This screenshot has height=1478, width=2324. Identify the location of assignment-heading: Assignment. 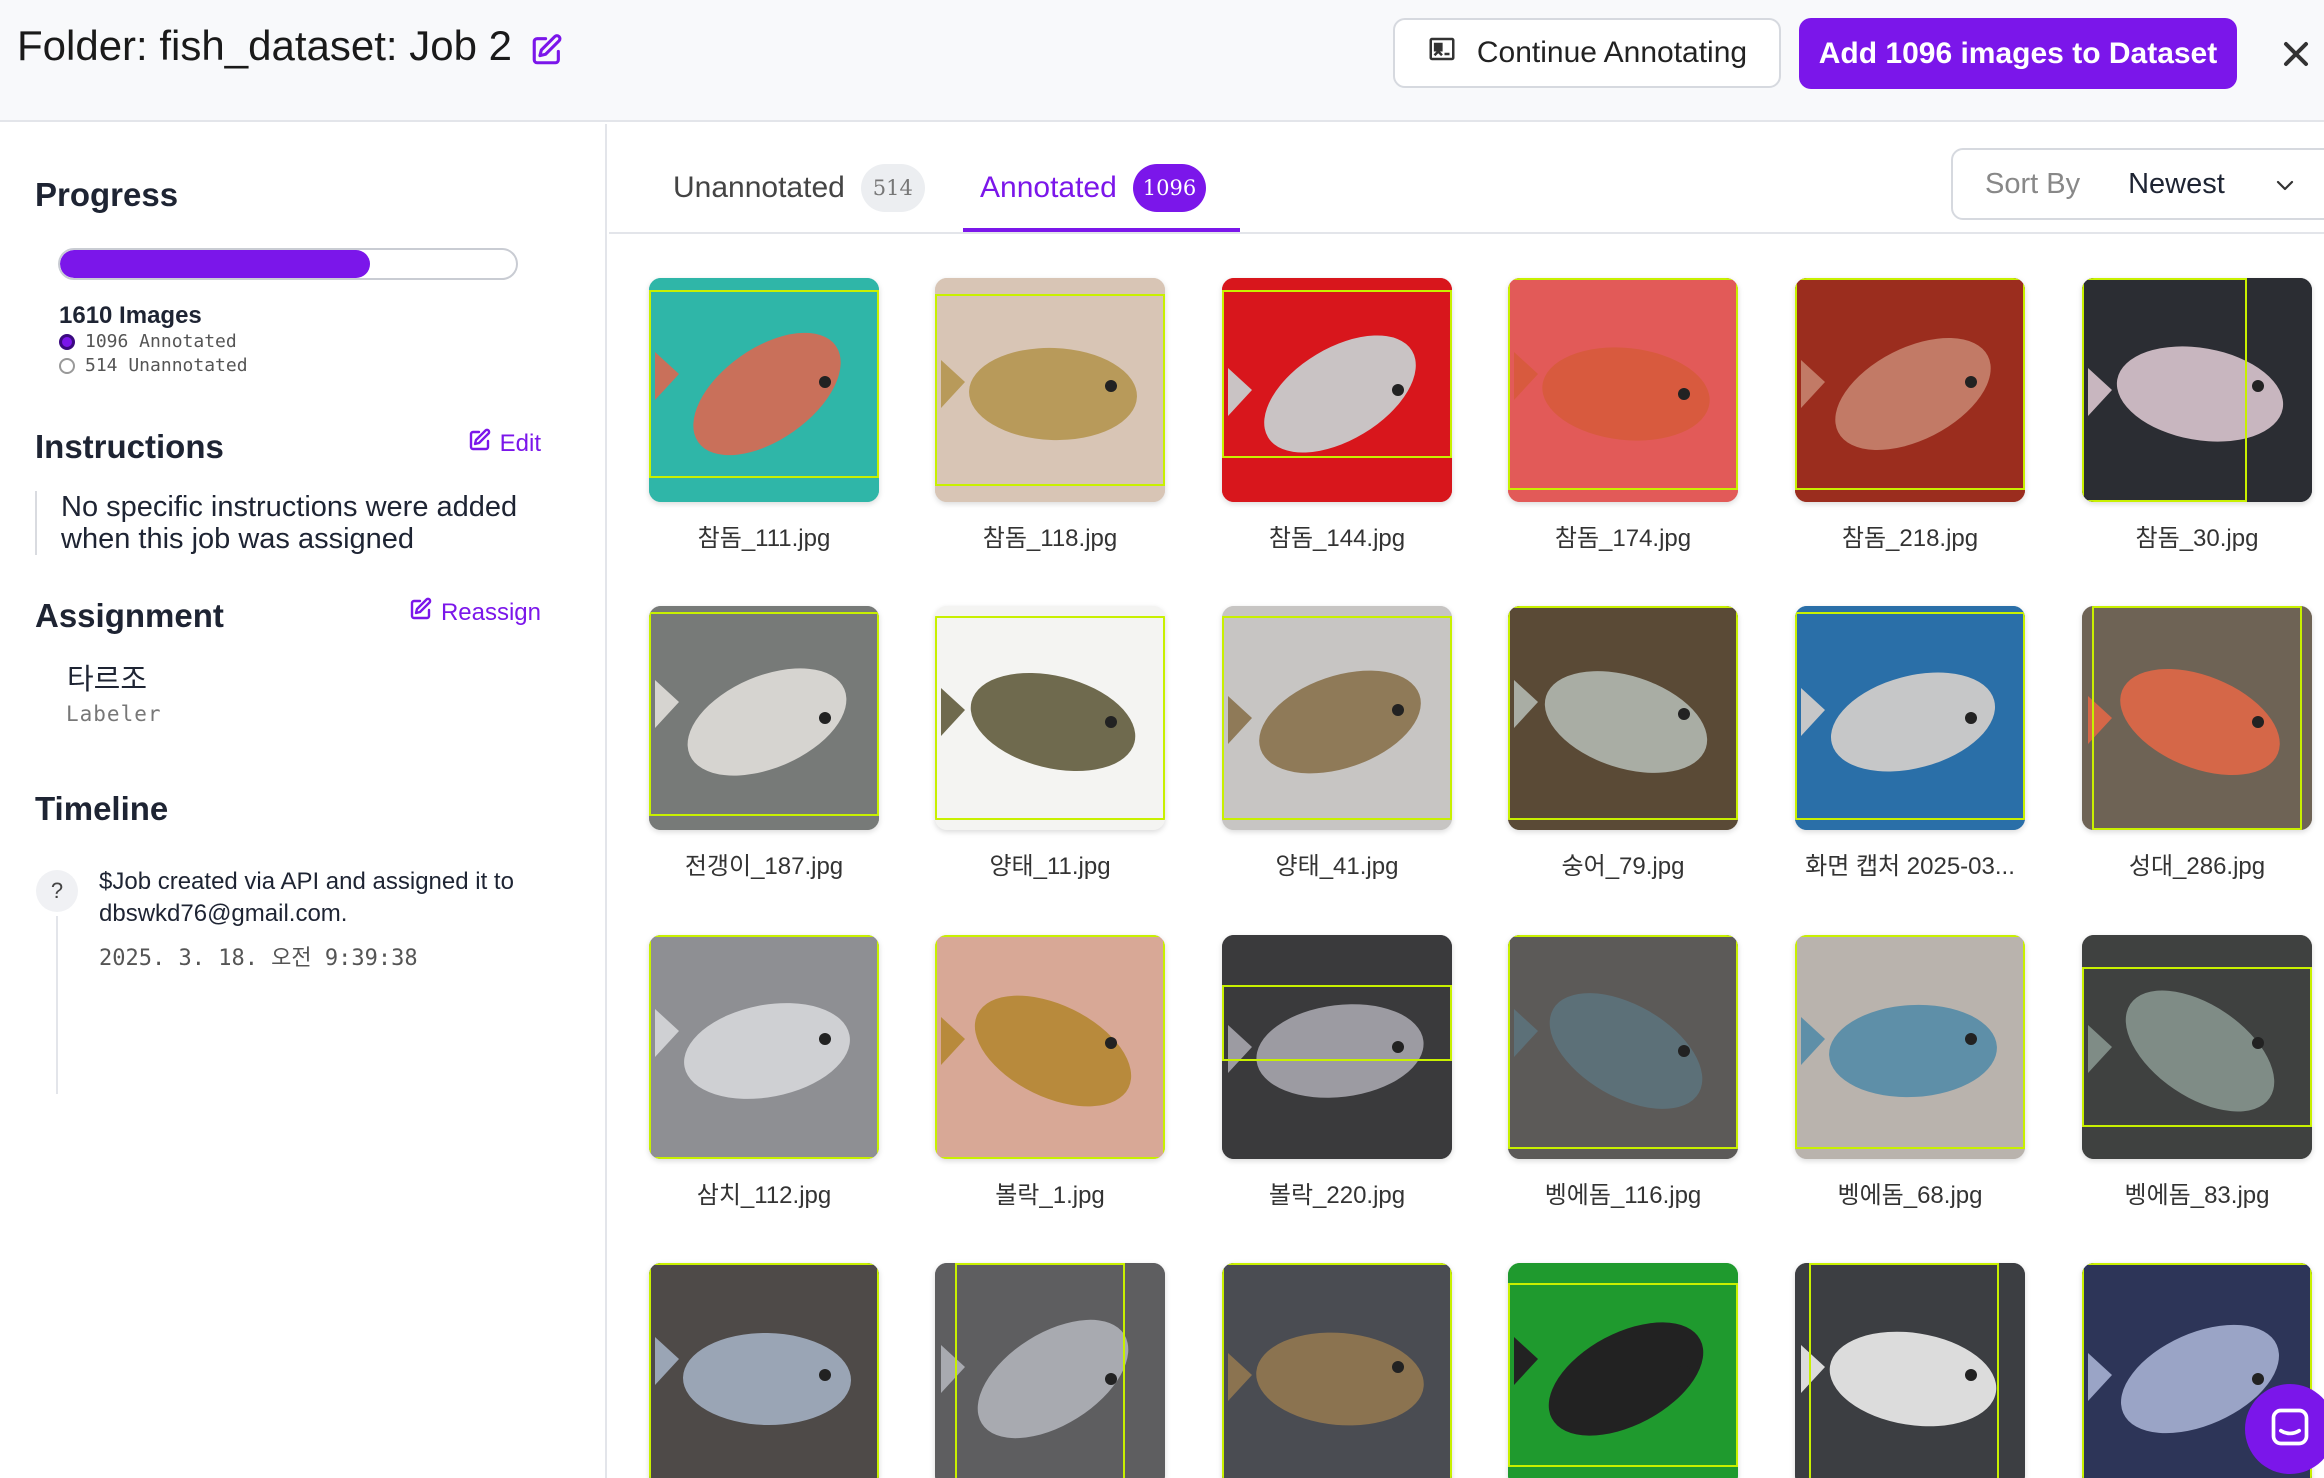
(129, 615).